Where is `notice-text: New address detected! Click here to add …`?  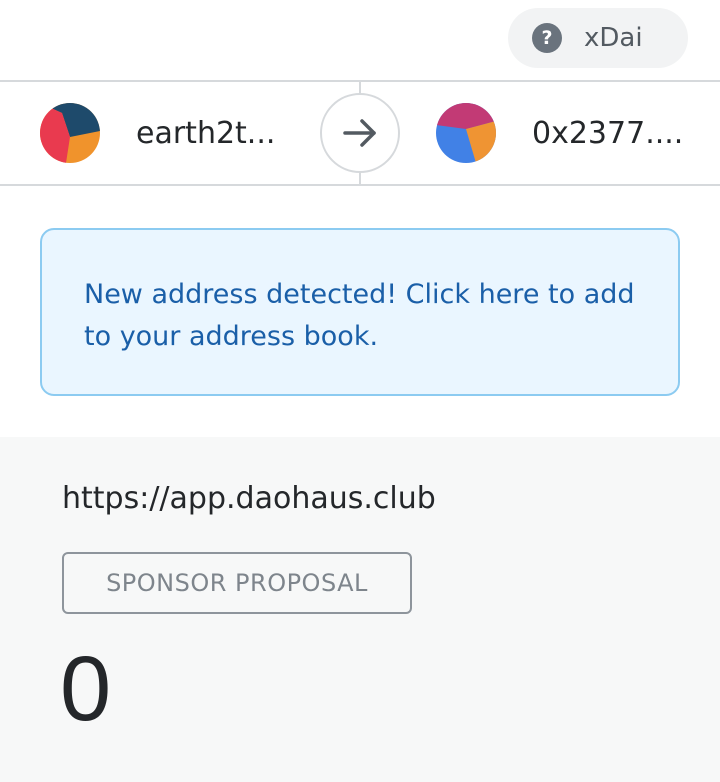 notice-text: New address detected! Click here to add … is located at coordinates (361, 316).